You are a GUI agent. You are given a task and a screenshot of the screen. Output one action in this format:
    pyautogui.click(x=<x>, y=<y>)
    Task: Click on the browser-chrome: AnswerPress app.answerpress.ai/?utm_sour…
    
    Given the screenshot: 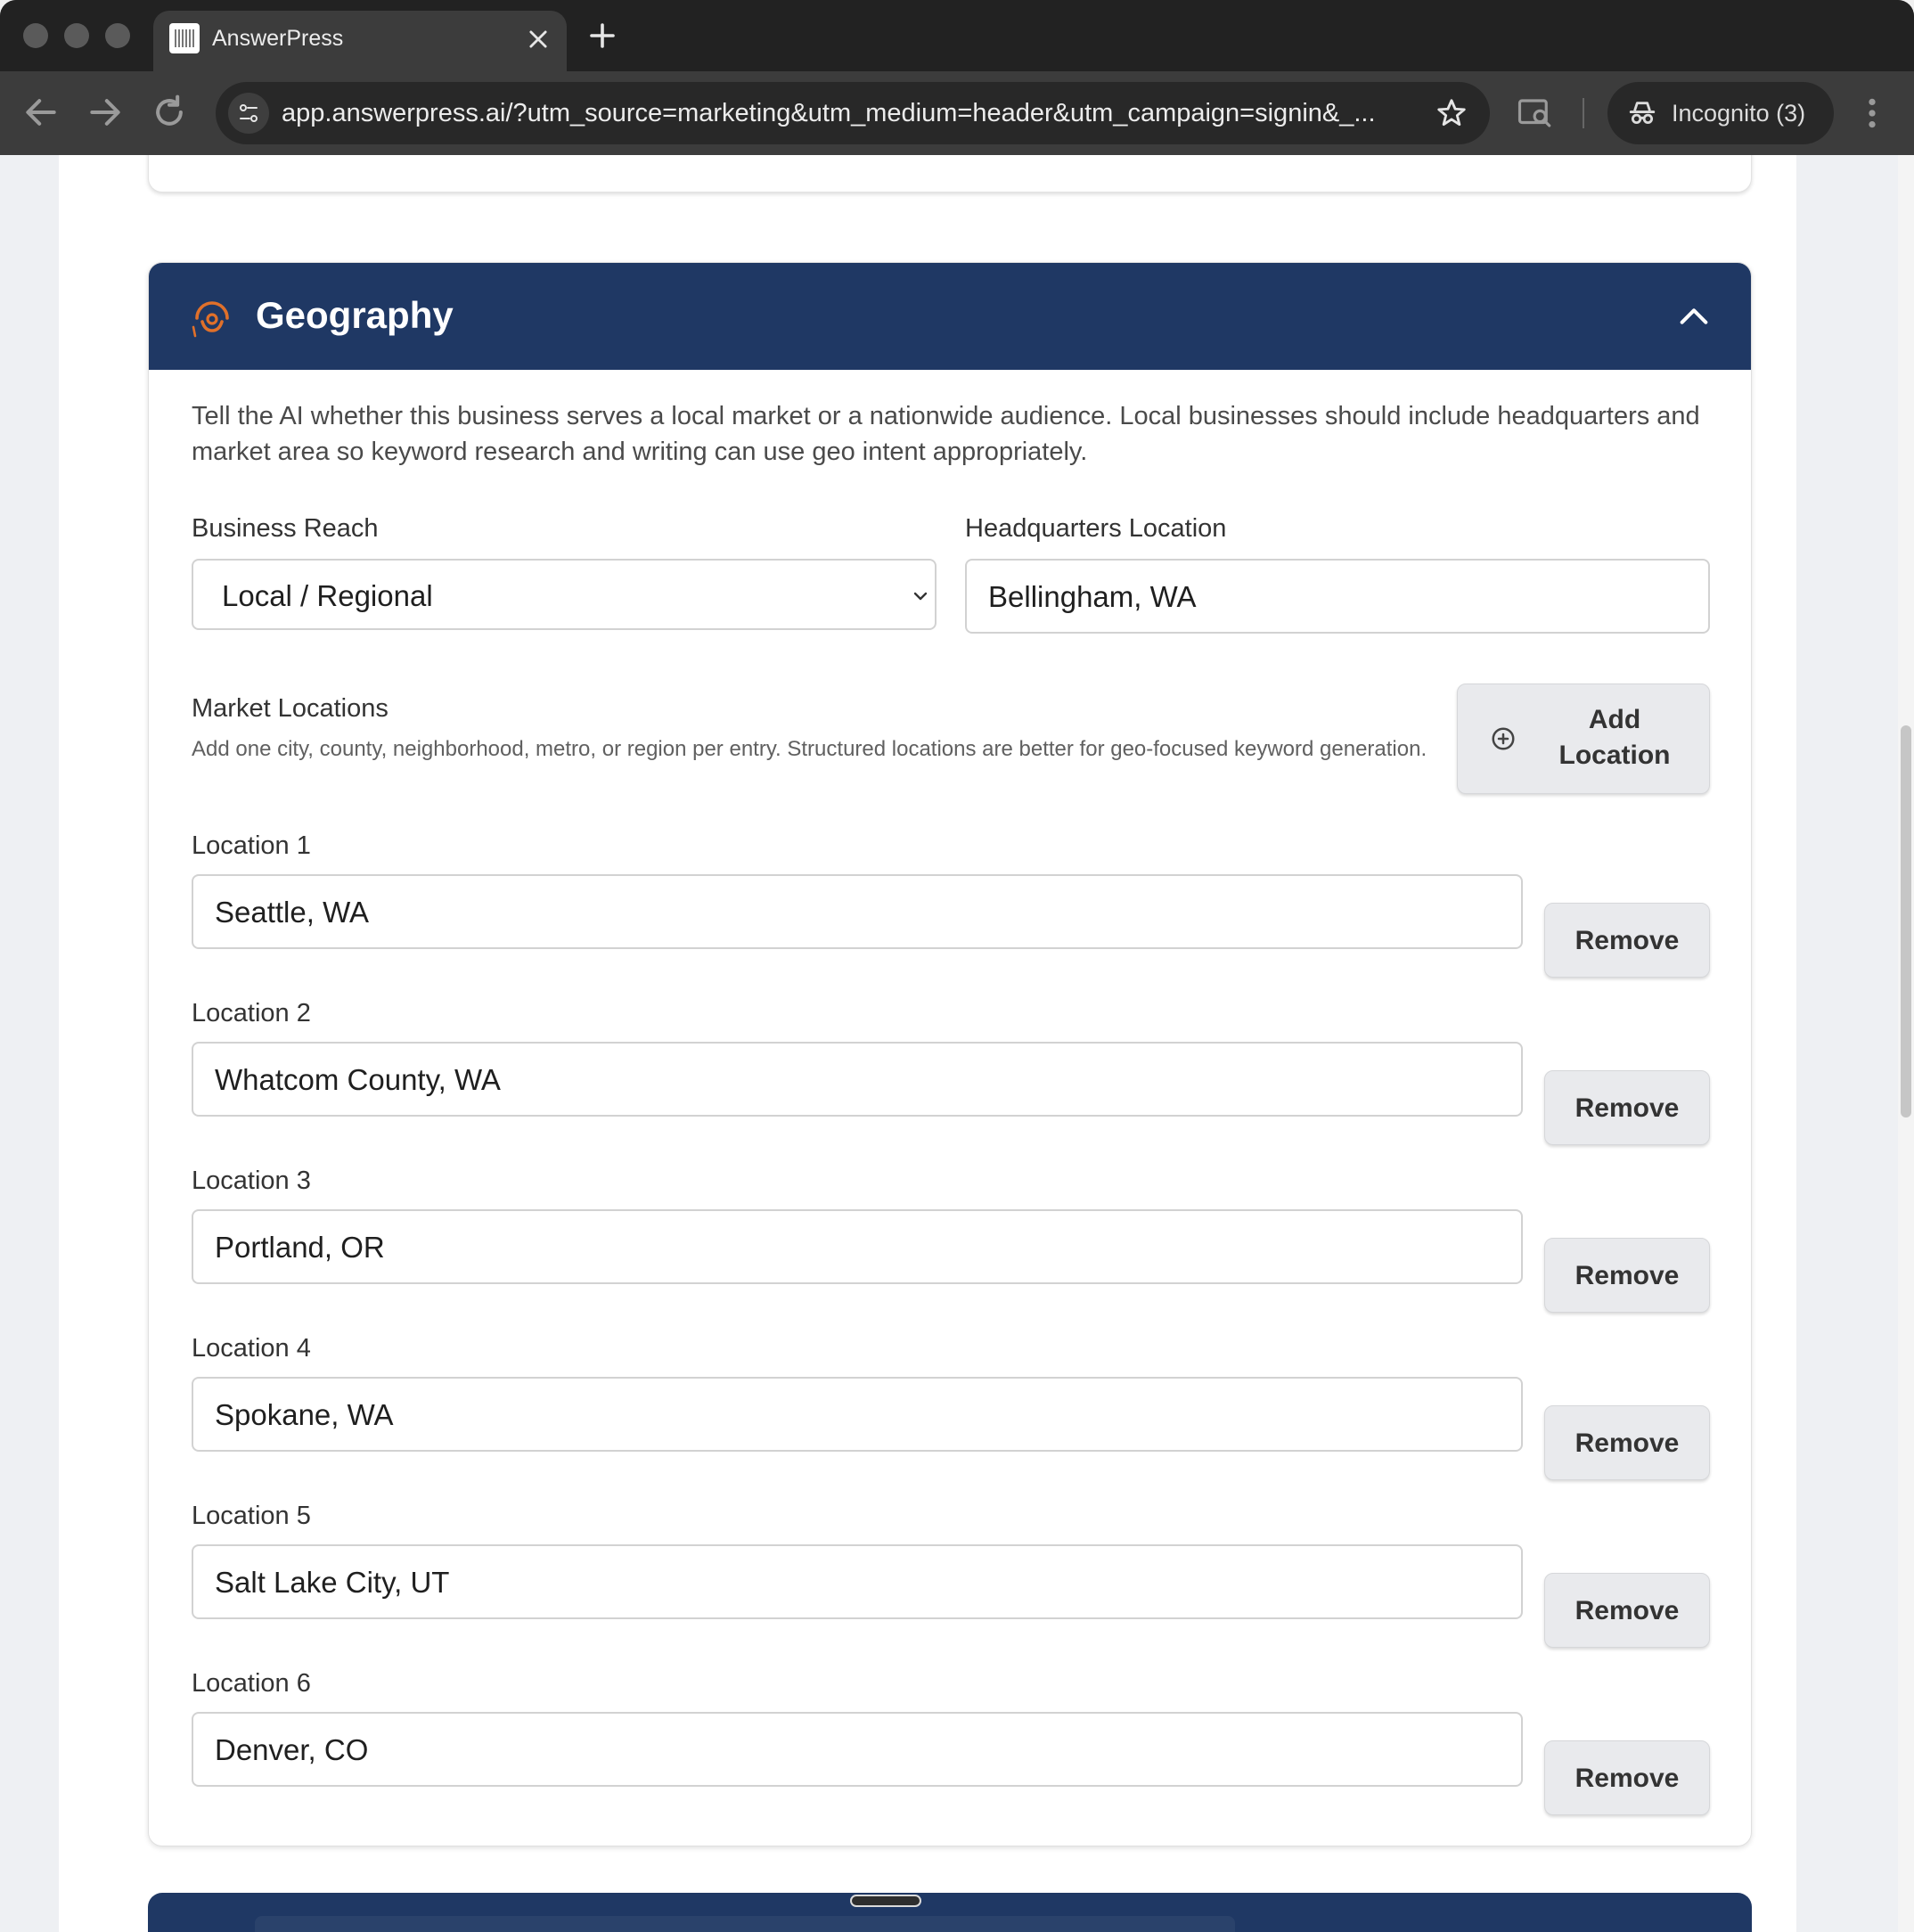 What is the action you would take?
    pyautogui.click(x=957, y=77)
    